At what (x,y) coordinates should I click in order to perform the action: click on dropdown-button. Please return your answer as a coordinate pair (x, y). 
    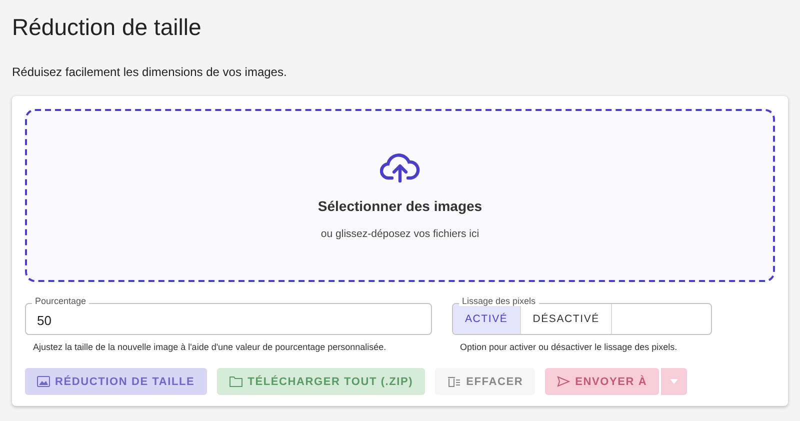
    Looking at the image, I should click on (674, 381).